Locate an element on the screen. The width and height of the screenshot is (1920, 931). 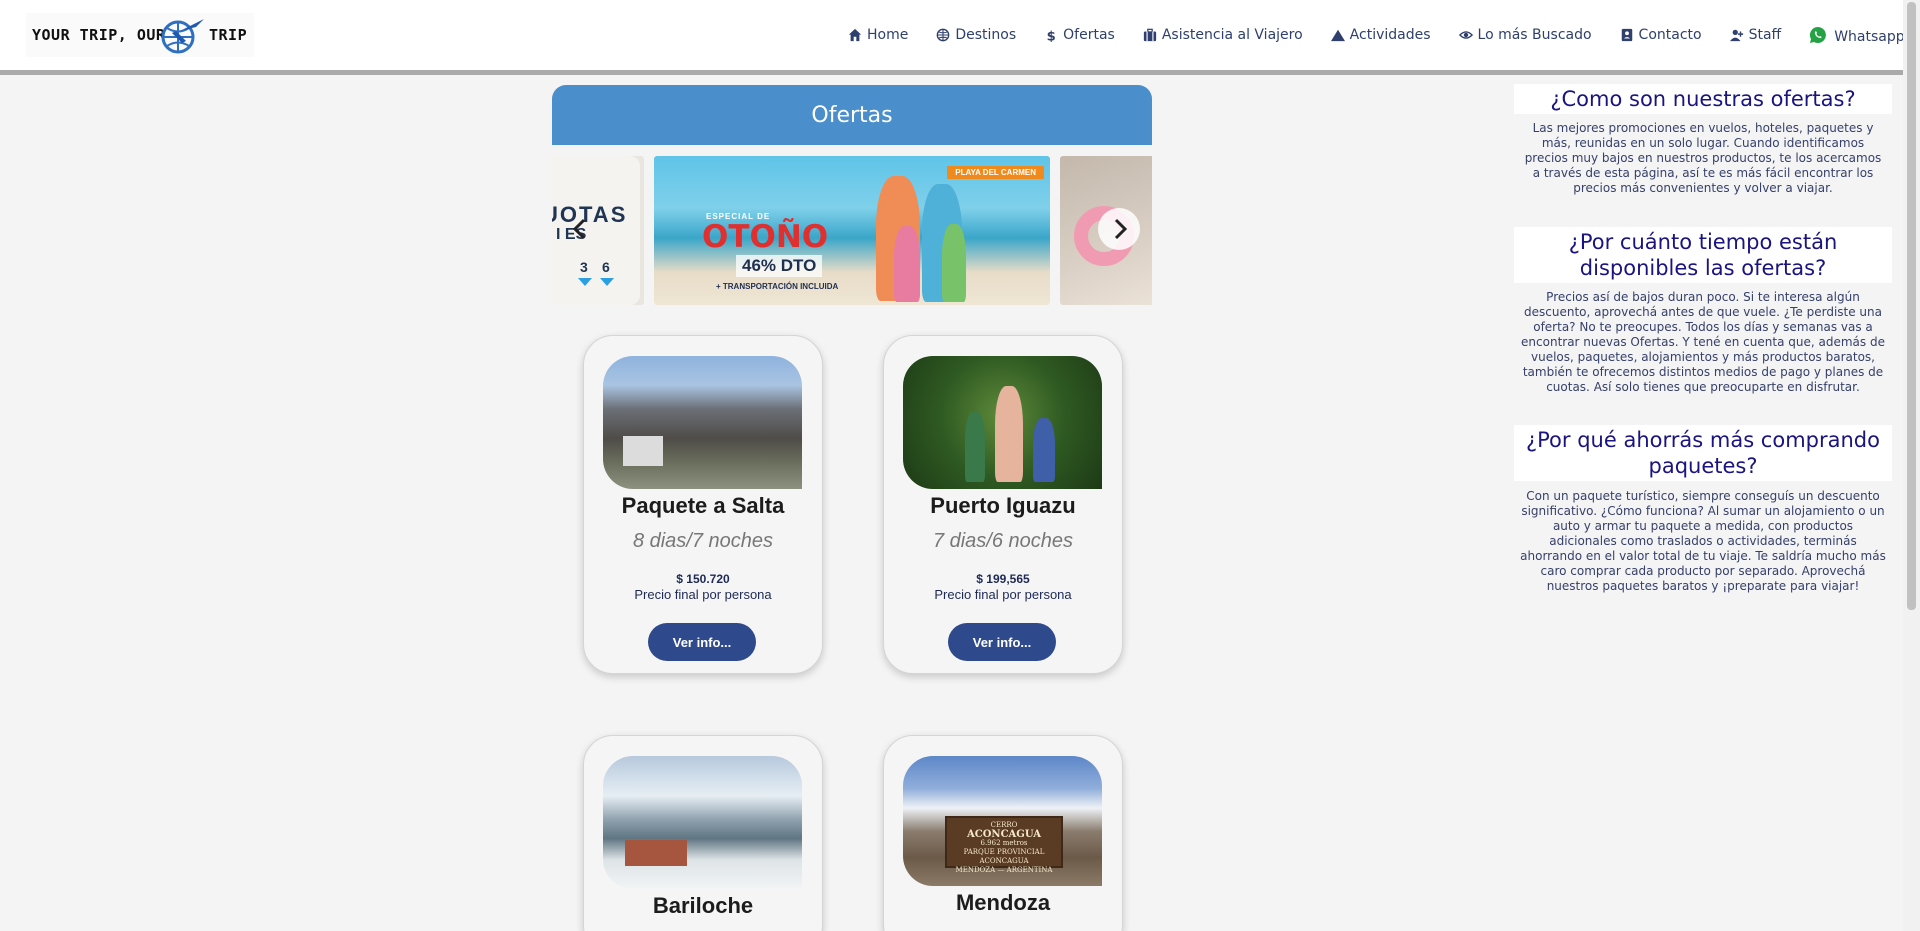
nav-staff-label: Staff is located at coordinates (1765, 35).